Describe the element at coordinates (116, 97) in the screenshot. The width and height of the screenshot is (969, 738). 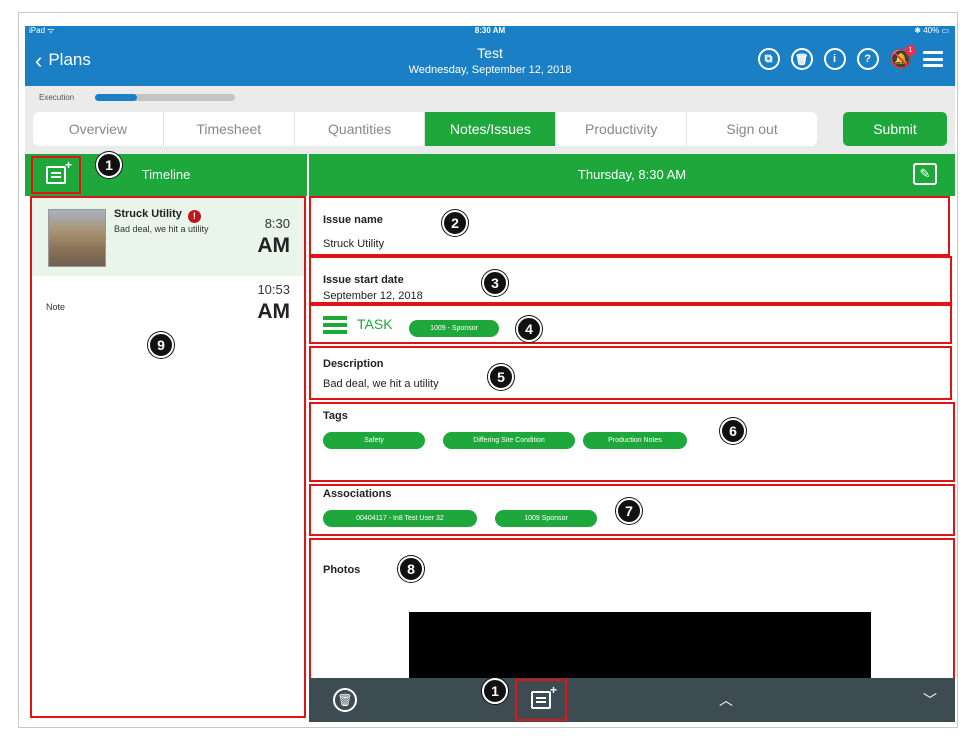
I see `execution-progress-fill` at that location.